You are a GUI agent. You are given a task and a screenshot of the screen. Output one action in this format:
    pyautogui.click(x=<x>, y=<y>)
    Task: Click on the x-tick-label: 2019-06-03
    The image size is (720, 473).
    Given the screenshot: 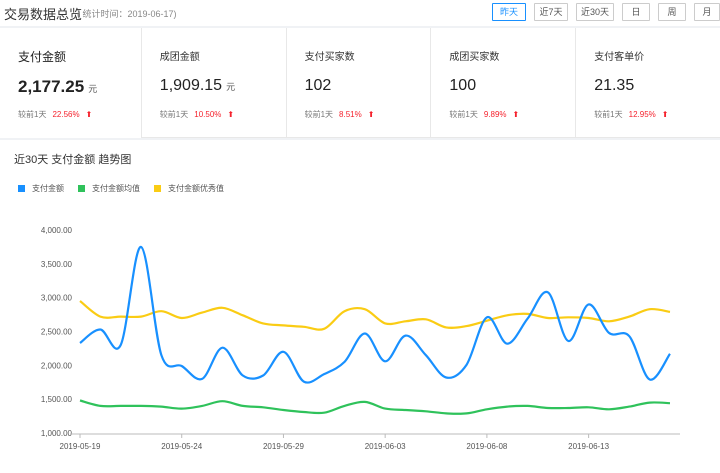 What is the action you would take?
    pyautogui.click(x=385, y=446)
    